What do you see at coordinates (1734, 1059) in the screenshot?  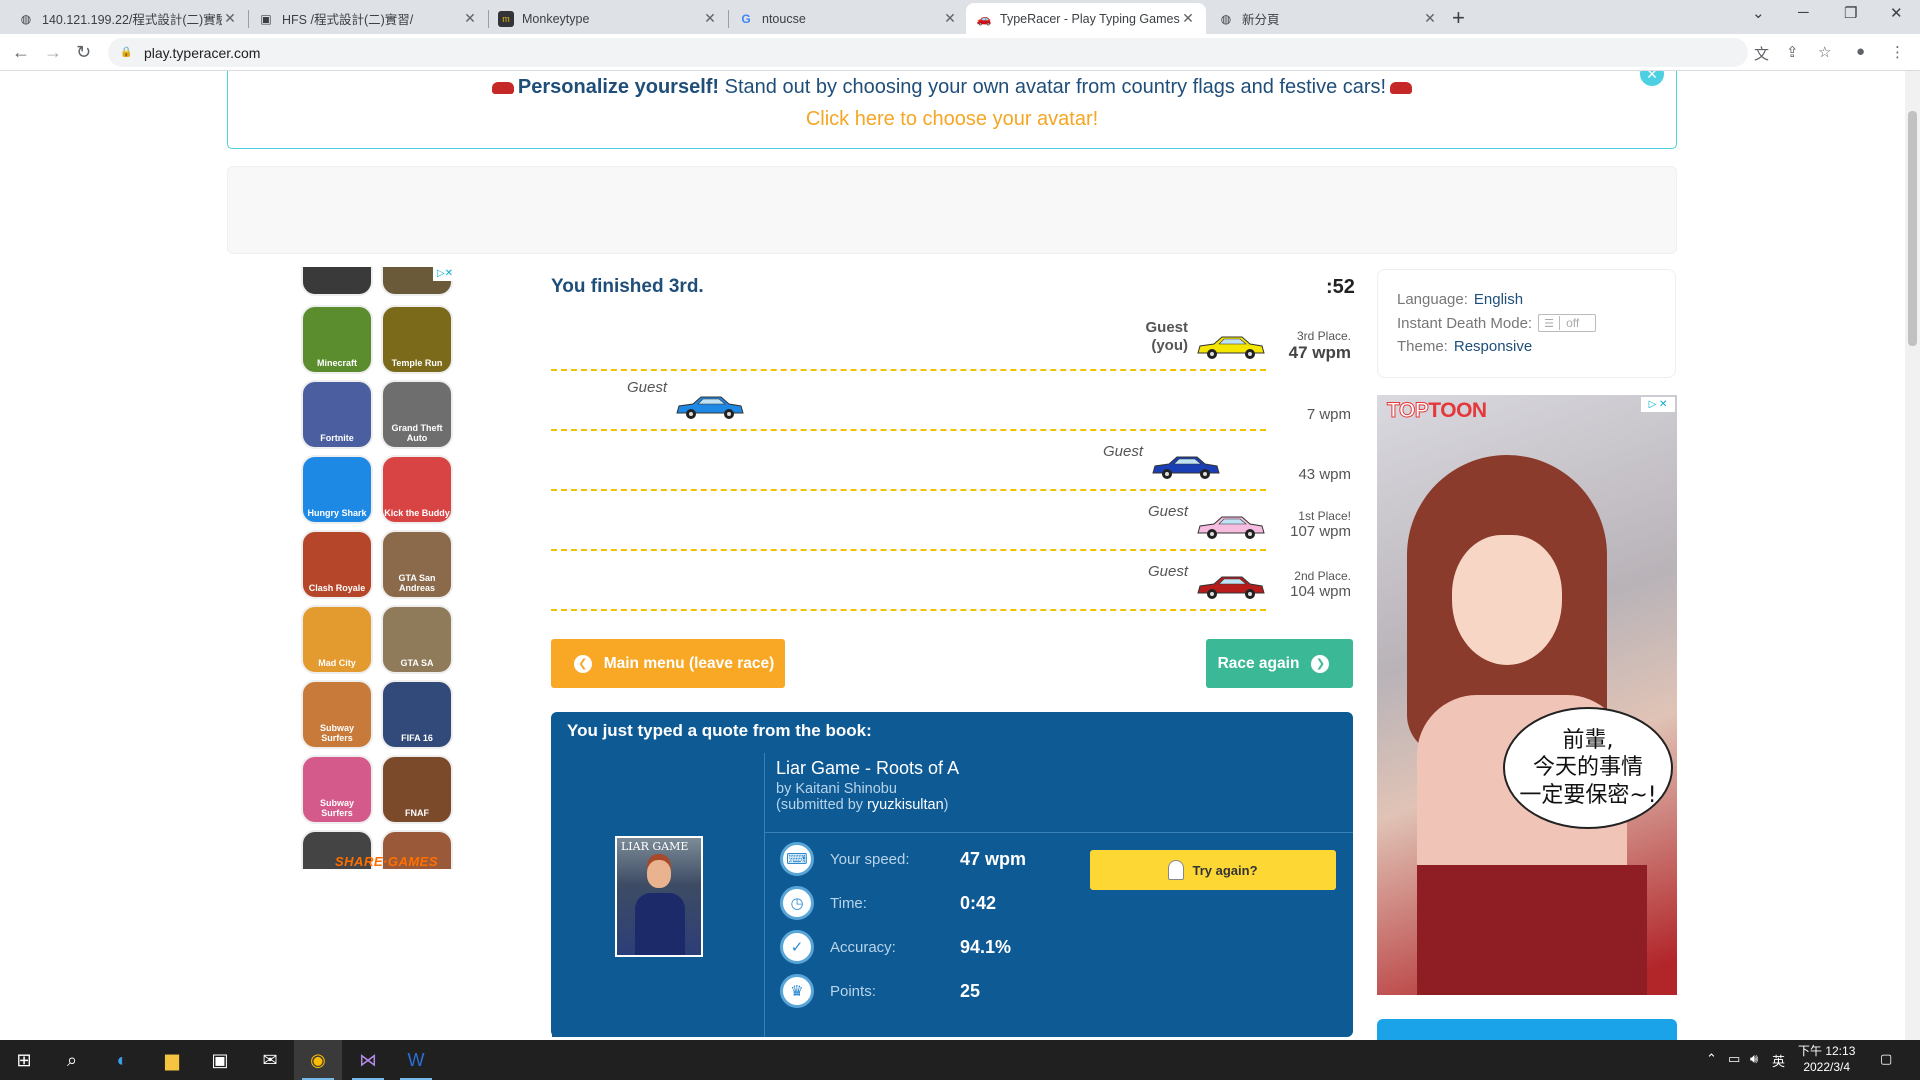 I see `network-icon: ▭` at bounding box center [1734, 1059].